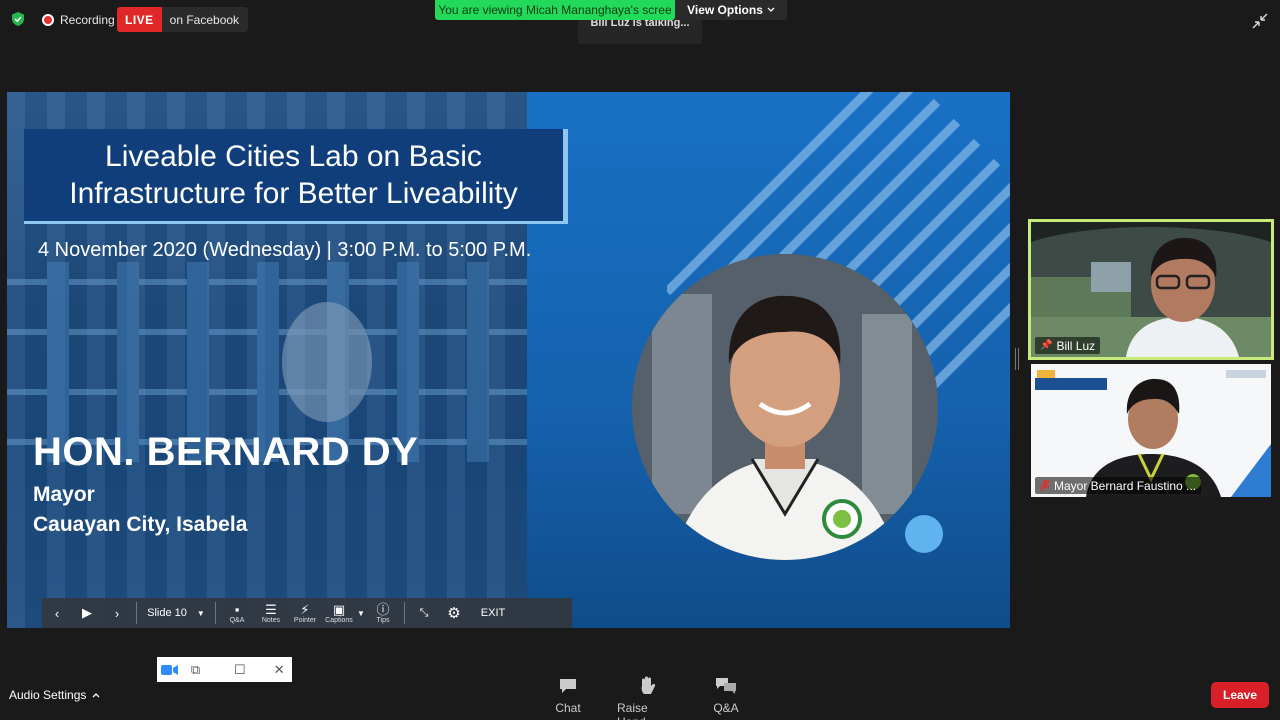  Describe the element at coordinates (1045, 485) in the screenshot. I see `mic-muted-icon` at that location.